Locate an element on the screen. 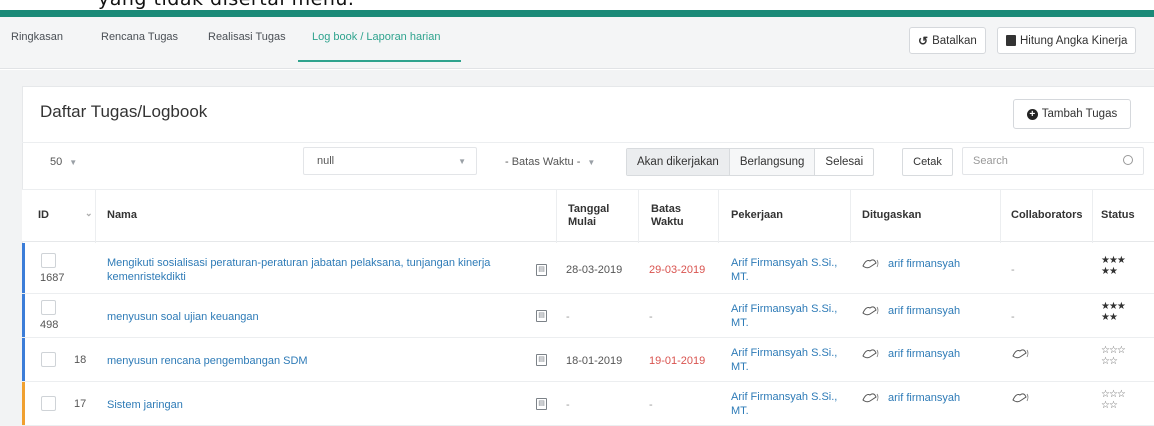 The image size is (1154, 426). panel-divider is located at coordinates (588, 142).